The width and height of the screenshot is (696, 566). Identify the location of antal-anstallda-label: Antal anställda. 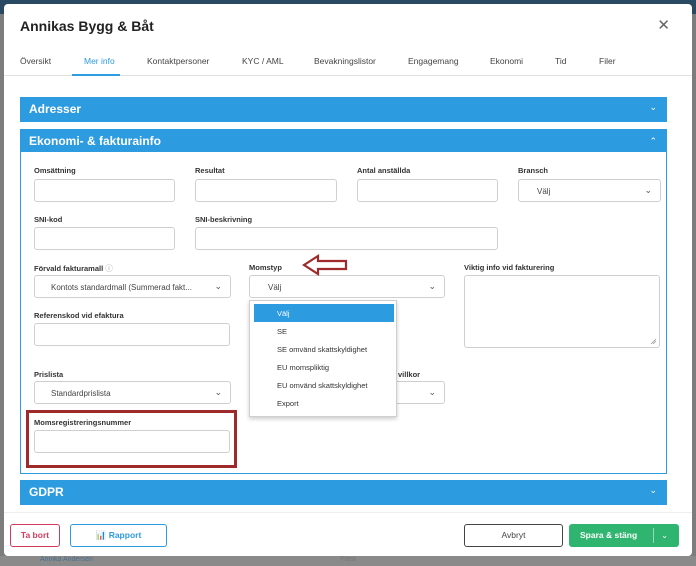
(384, 170).